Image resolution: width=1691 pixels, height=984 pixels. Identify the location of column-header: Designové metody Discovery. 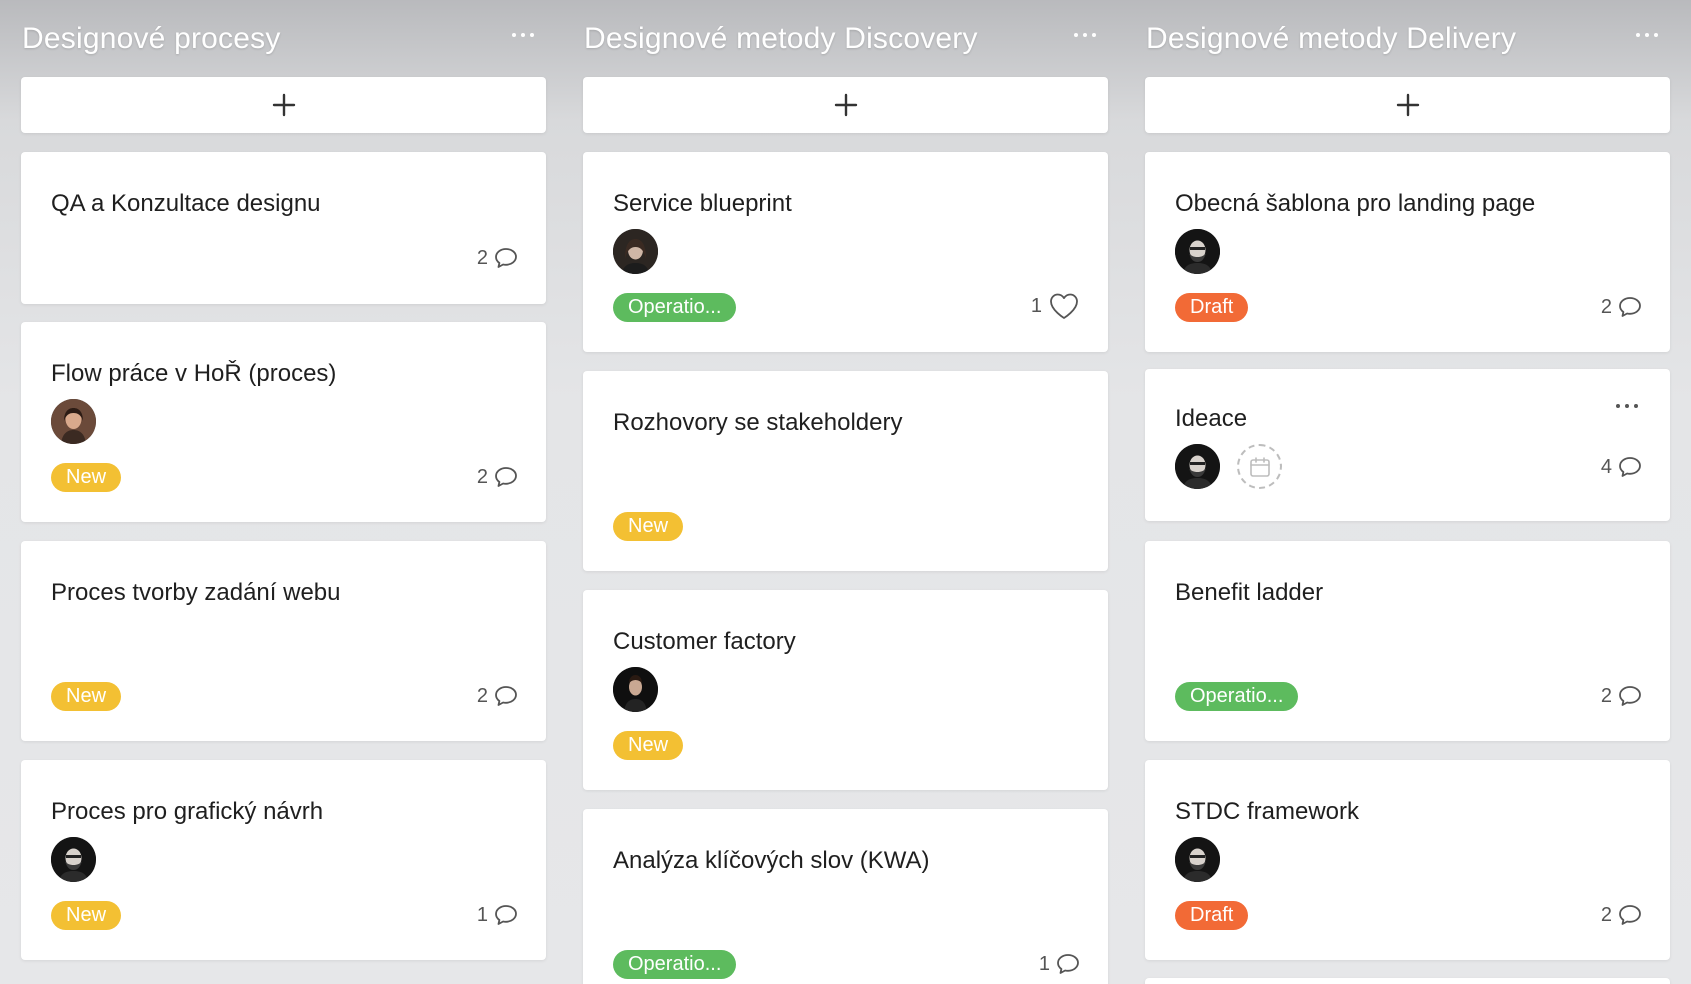
(845, 38).